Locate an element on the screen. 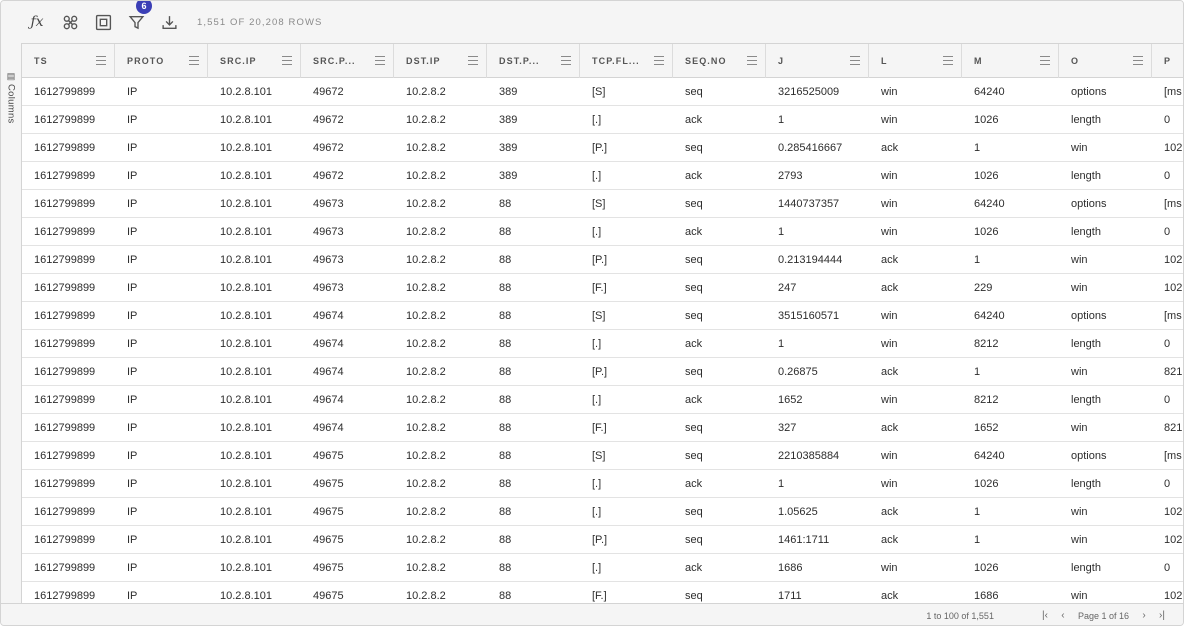 The width and height of the screenshot is (1184, 626). select-area-button is located at coordinates (103, 22).